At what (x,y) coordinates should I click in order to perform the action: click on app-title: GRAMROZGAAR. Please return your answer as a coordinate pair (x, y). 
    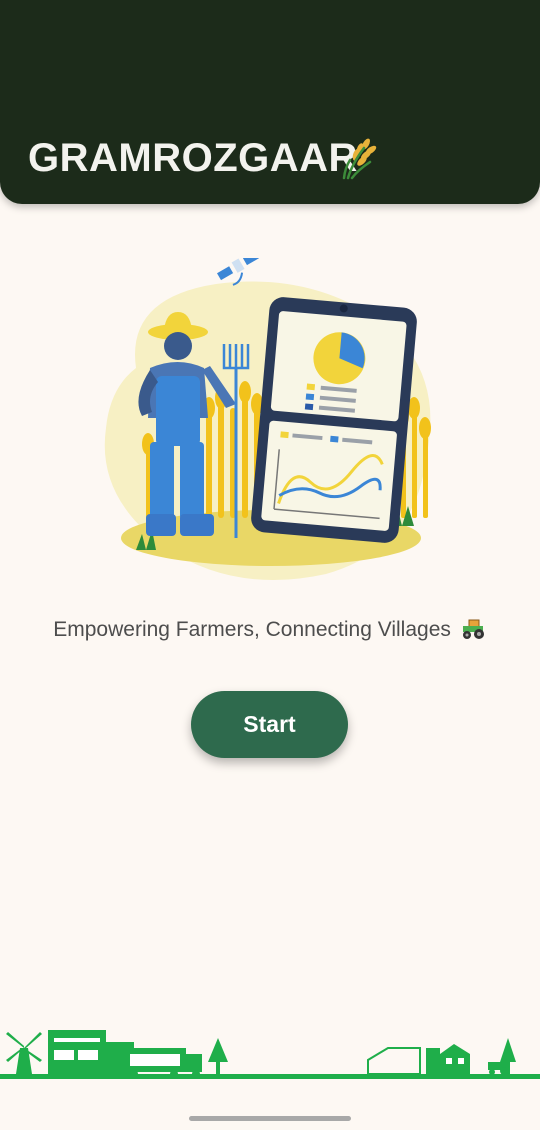
    Looking at the image, I should click on (193, 158).